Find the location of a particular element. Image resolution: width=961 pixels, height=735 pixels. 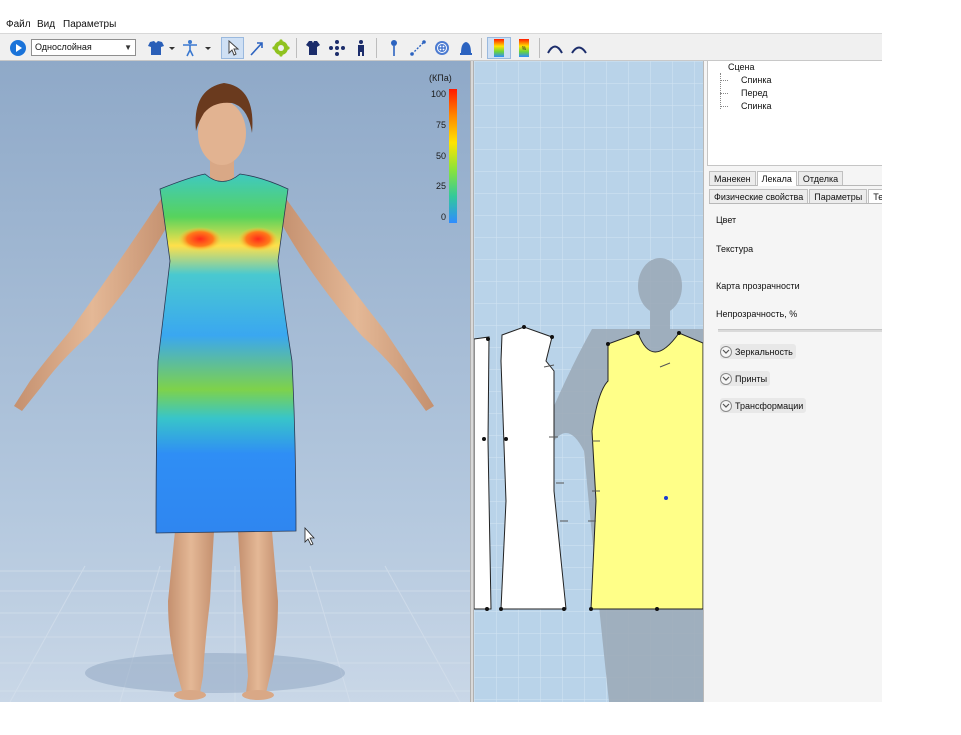

bell-button is located at coordinates (466, 48).